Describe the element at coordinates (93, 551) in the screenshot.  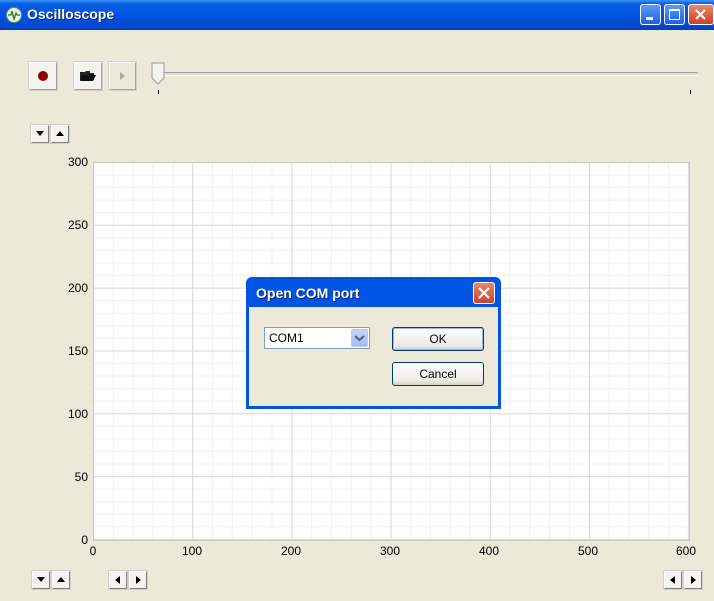
I see `x-tick-label: 0` at that location.